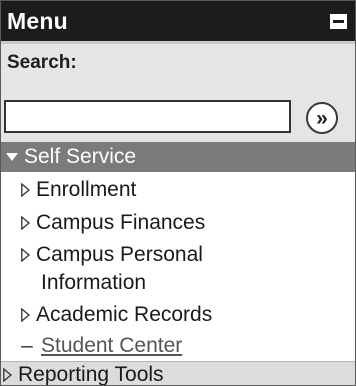 The height and width of the screenshot is (386, 356). I want to click on search-input, so click(147, 116).